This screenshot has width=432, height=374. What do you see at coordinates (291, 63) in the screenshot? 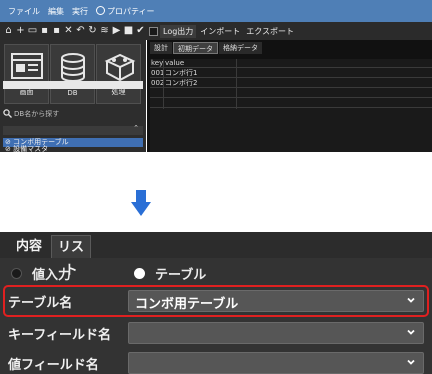
I see `grid-header: key value` at bounding box center [291, 63].